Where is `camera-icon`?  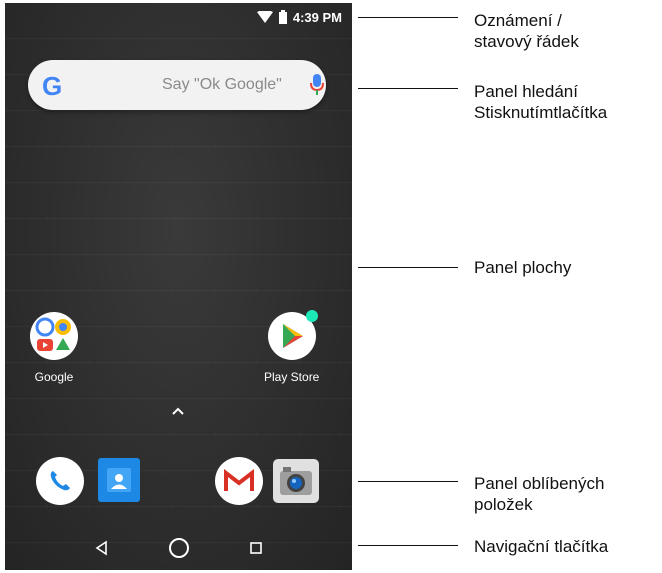 camera-icon is located at coordinates (296, 481).